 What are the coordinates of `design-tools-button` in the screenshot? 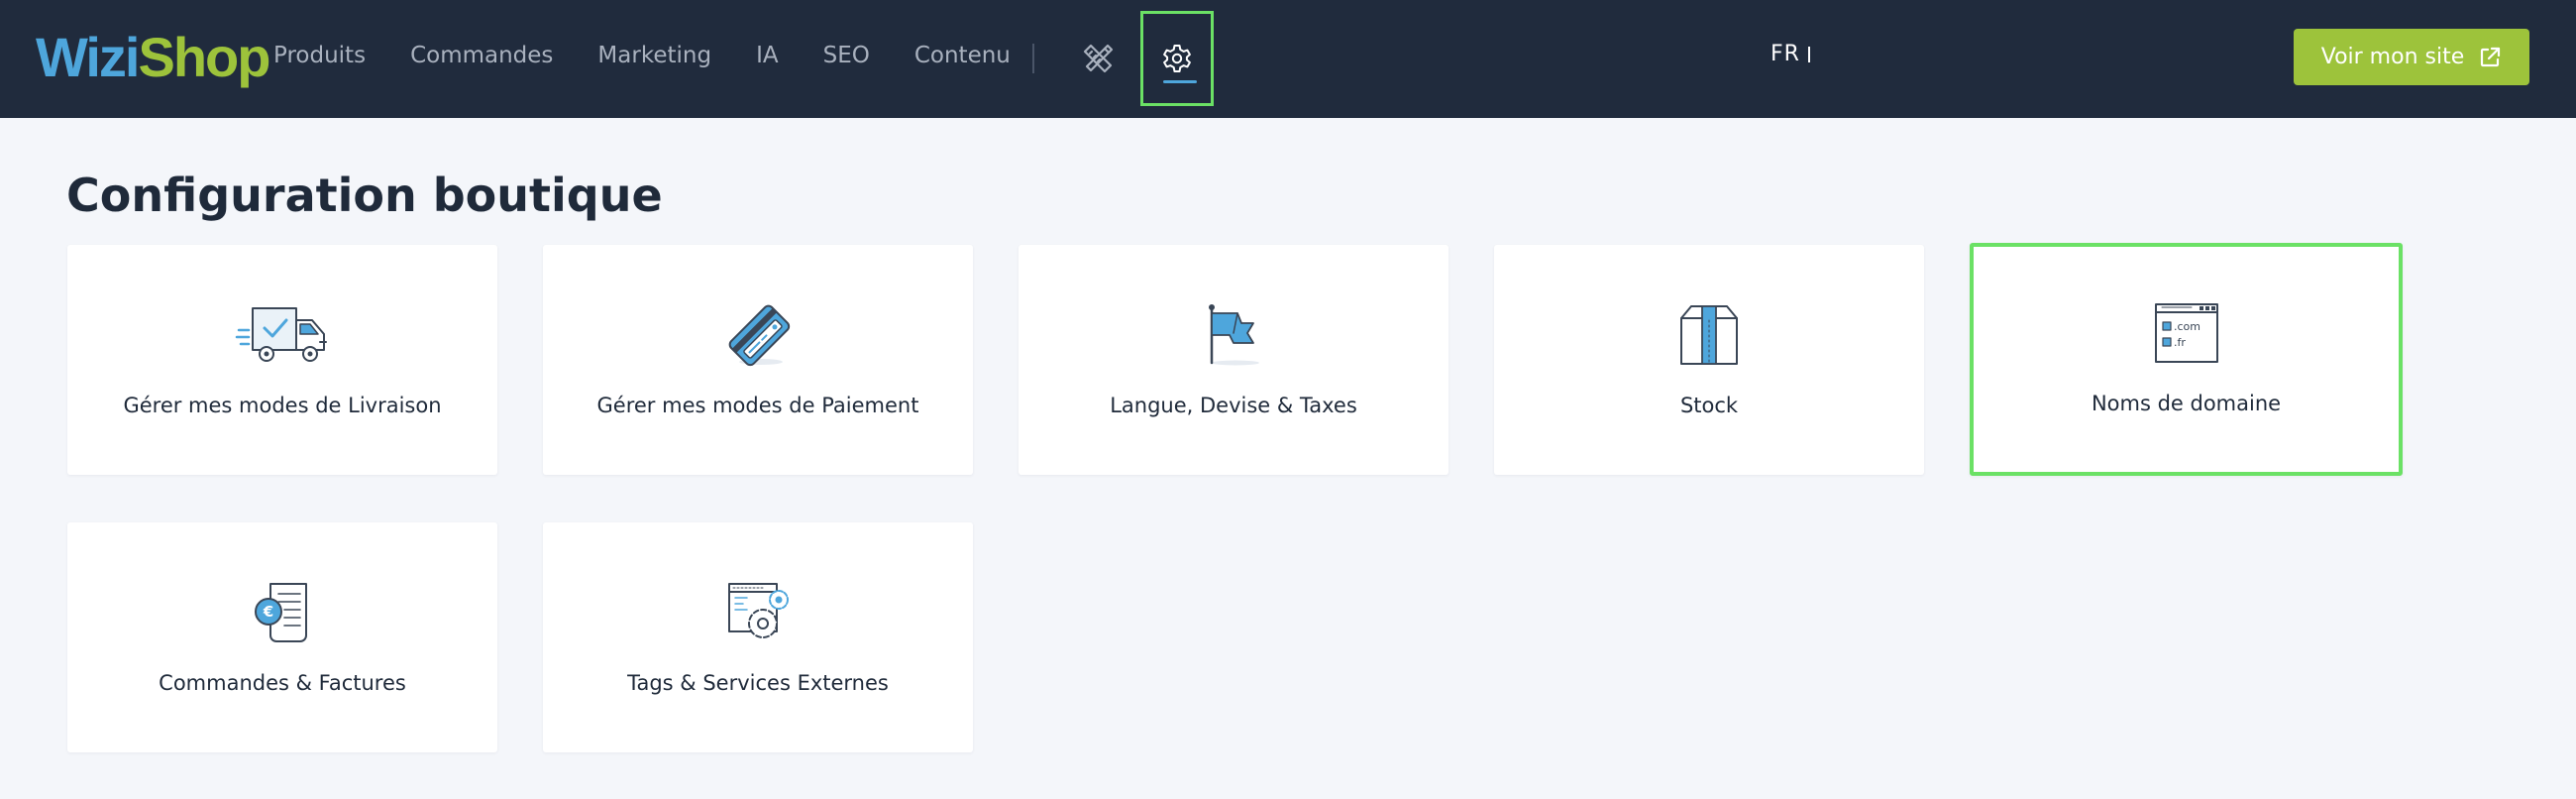 It's located at (1098, 58).